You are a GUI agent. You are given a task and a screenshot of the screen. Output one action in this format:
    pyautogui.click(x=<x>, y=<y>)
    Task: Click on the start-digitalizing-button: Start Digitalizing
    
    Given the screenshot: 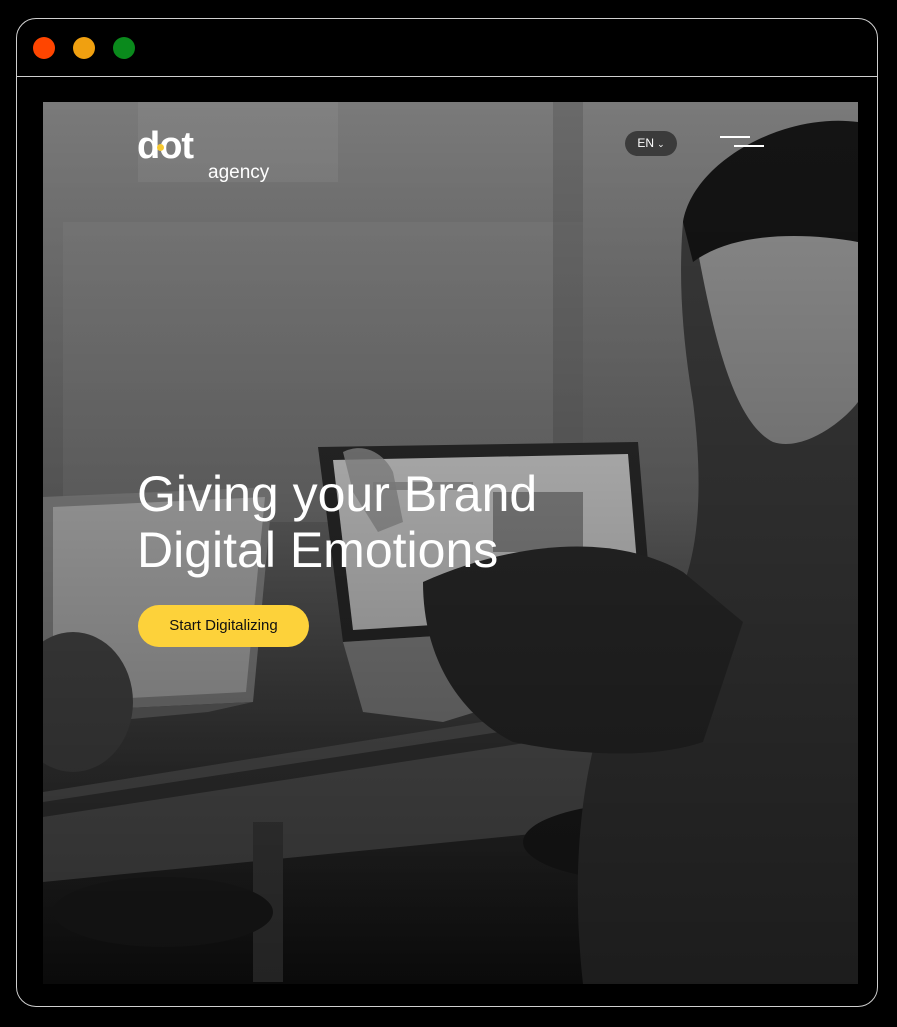 What is the action you would take?
    pyautogui.click(x=223, y=626)
    